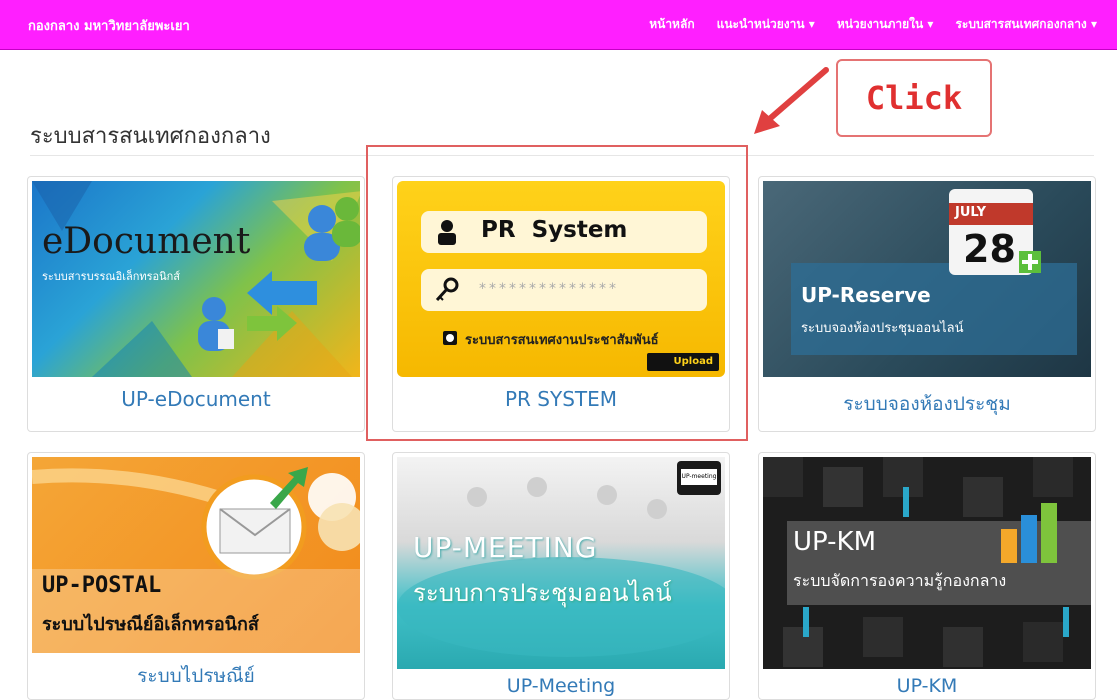 The width and height of the screenshot is (1117, 700). Describe the element at coordinates (671, 24) in the screenshot. I see `nav-item-home: หน้าหลัก` at that location.